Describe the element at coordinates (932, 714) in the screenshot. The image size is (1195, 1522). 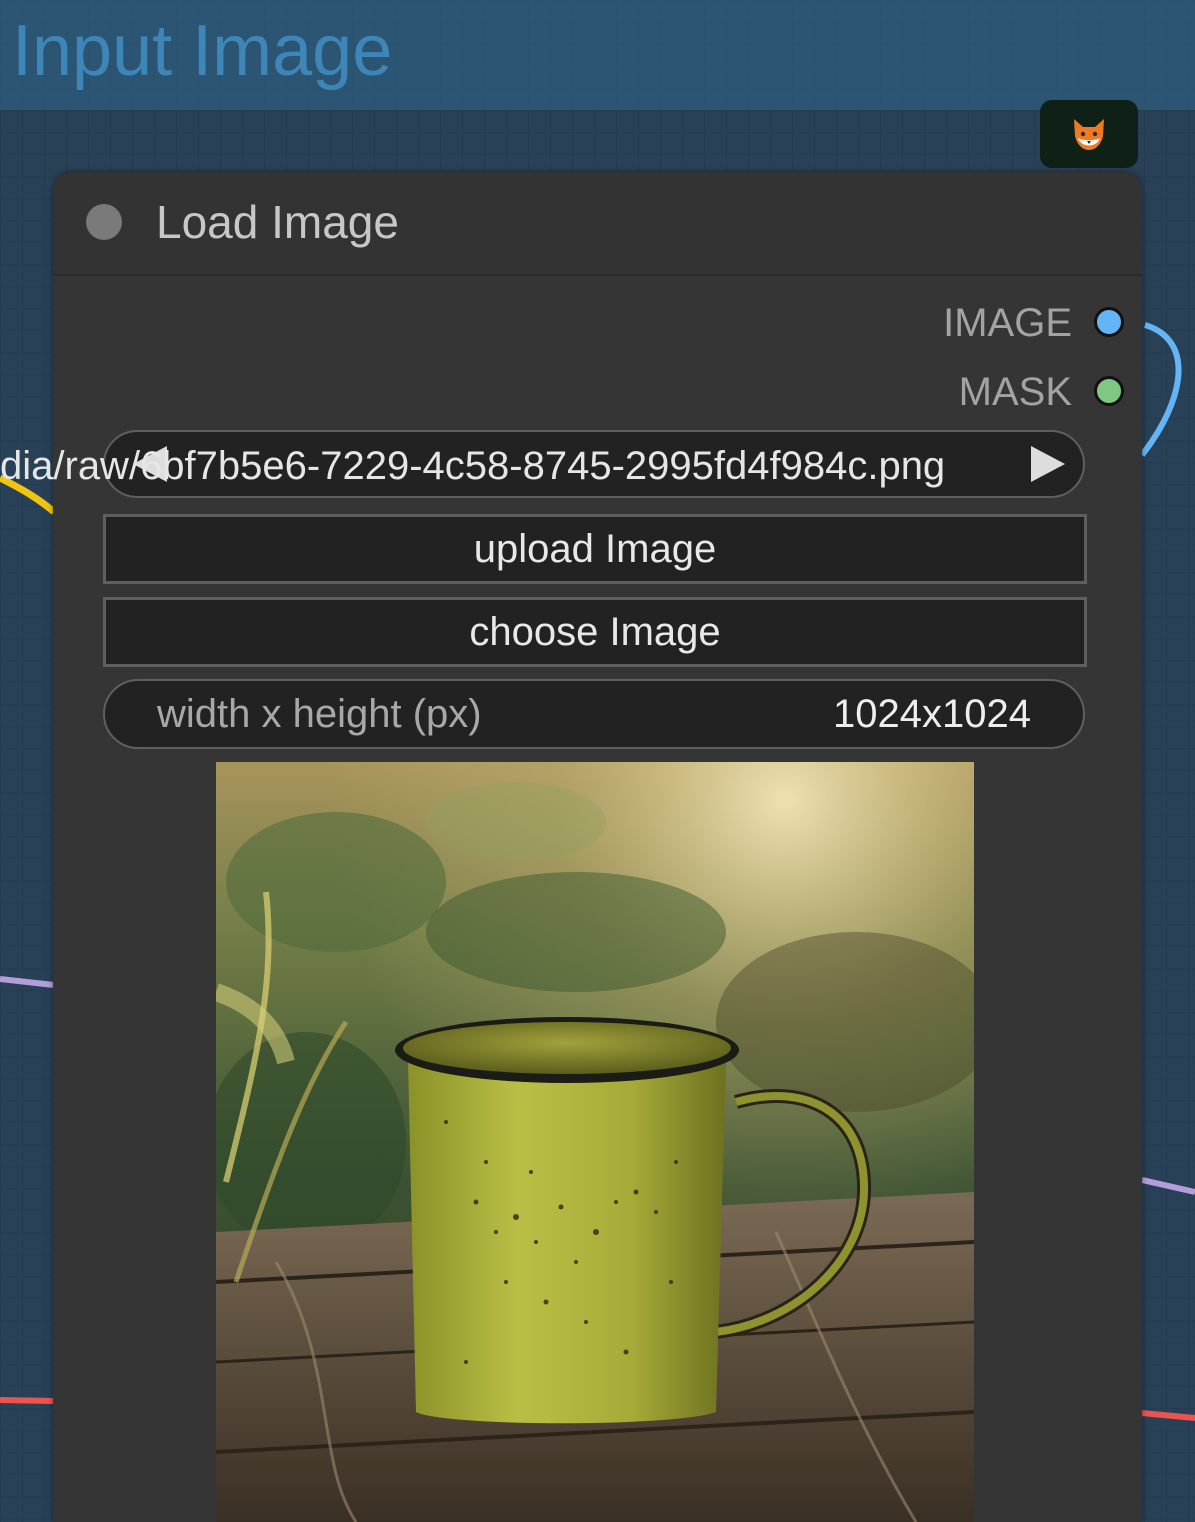
I see `size-value: 1024x1024` at that location.